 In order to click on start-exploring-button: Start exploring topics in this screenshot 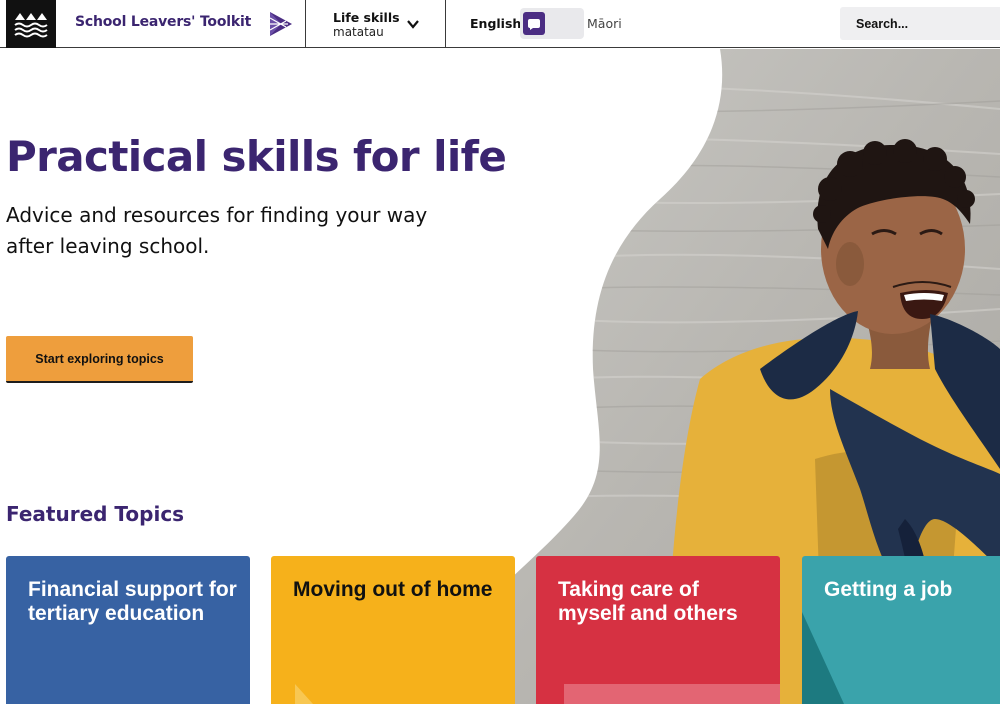, I will do `click(99, 359)`.